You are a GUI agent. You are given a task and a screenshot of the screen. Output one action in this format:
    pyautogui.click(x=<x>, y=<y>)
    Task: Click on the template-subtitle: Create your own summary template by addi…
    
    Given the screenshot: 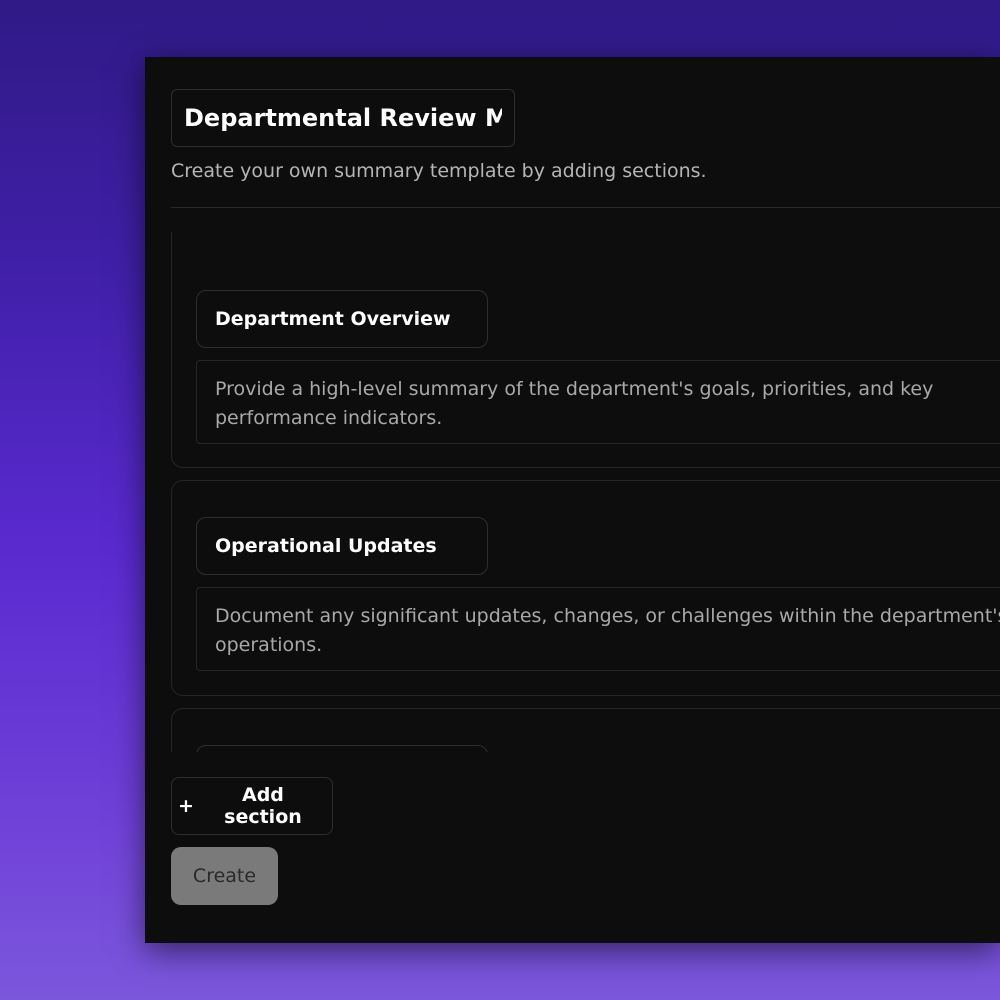 What is the action you would take?
    pyautogui.click(x=439, y=171)
    